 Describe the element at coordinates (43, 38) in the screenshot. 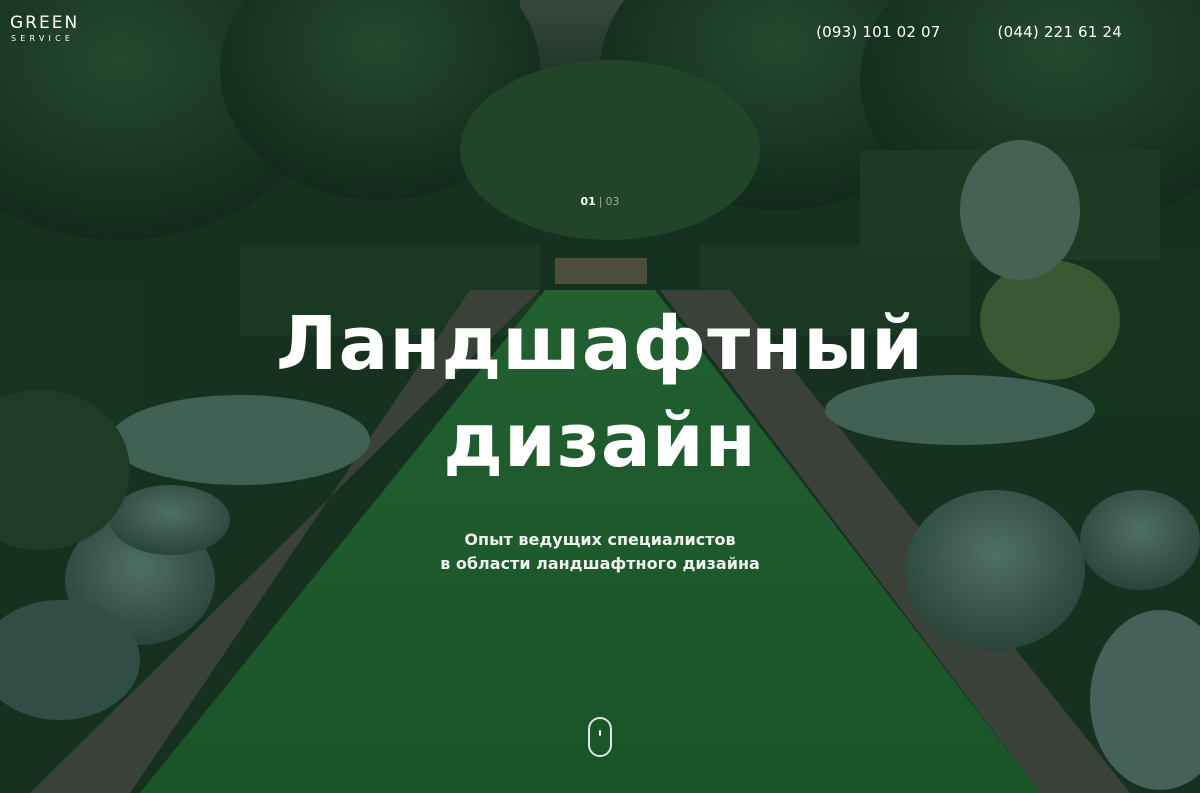

I see `logo-sub-text: SERVICE` at that location.